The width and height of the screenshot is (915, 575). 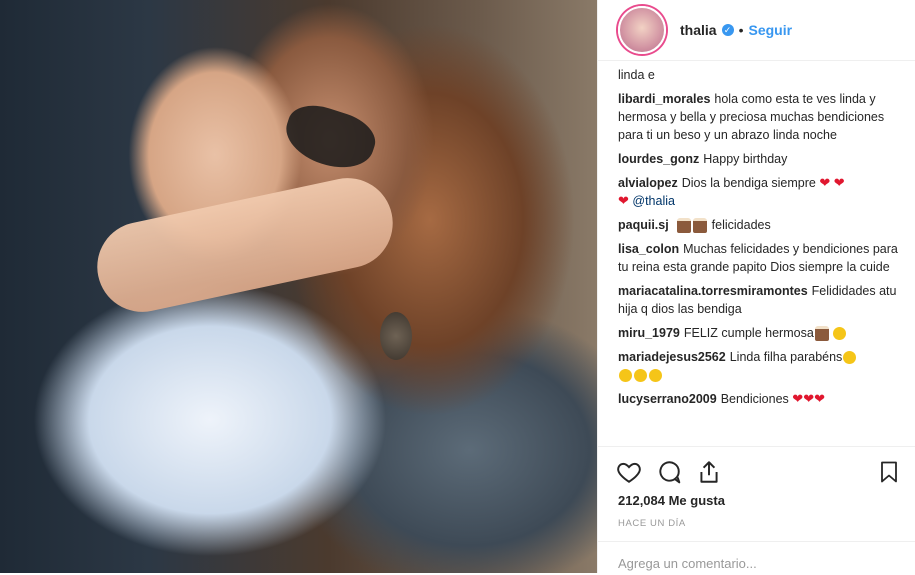 I want to click on post-timestamp: HACE UN DÍA, so click(x=652, y=523).